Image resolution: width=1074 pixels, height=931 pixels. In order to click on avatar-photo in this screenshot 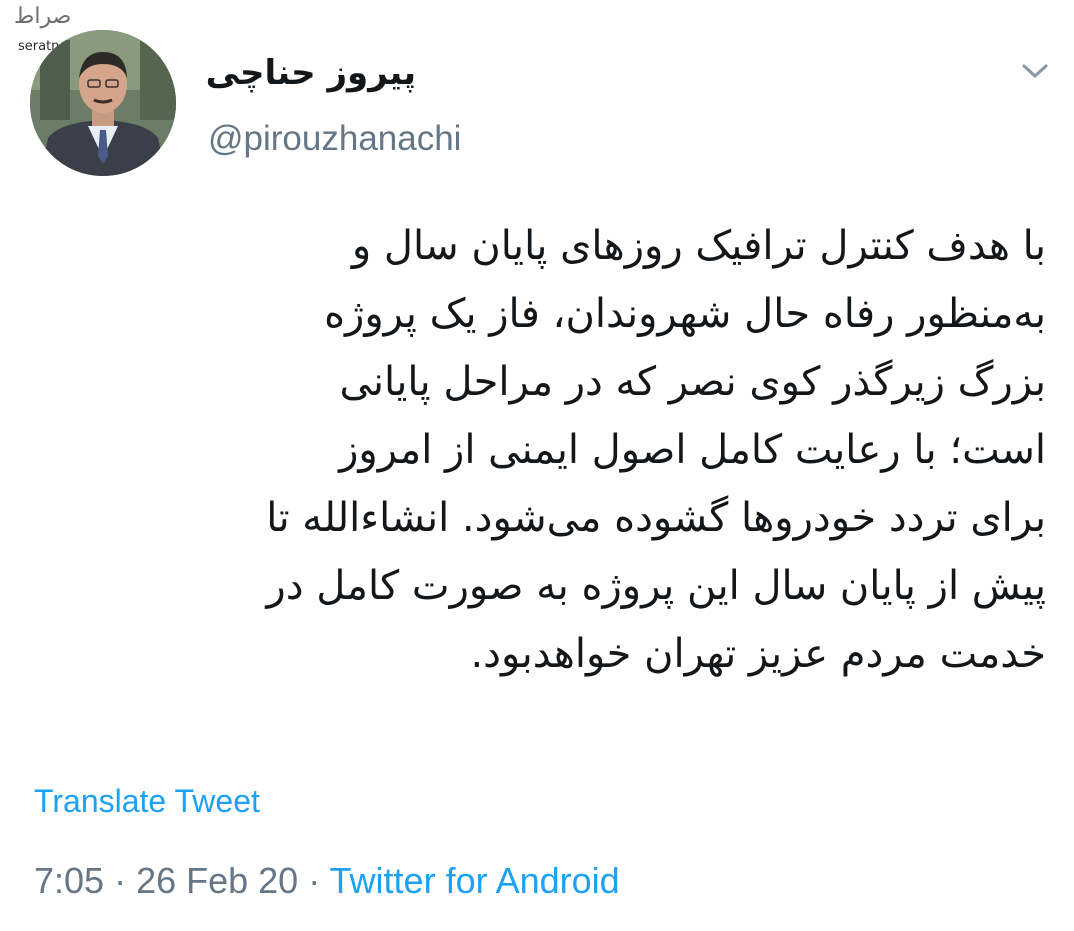, I will do `click(103, 103)`.